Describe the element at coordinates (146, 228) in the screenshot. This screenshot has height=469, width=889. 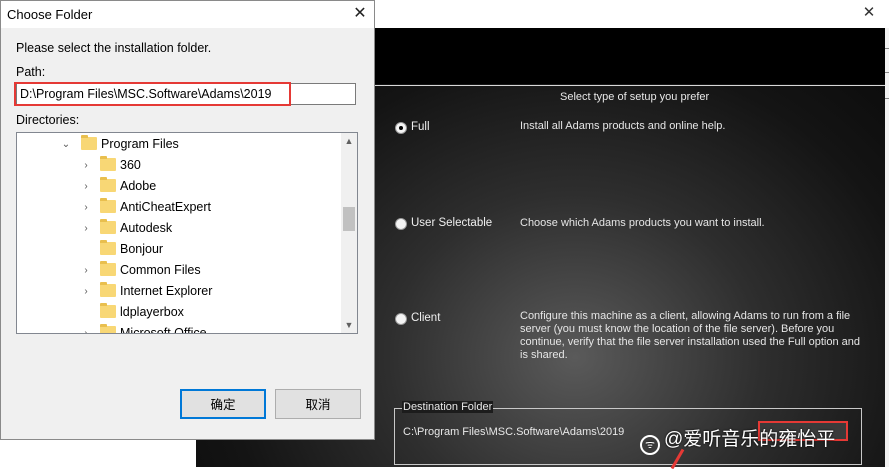
I see `tree-item-label: Autodesk` at that location.